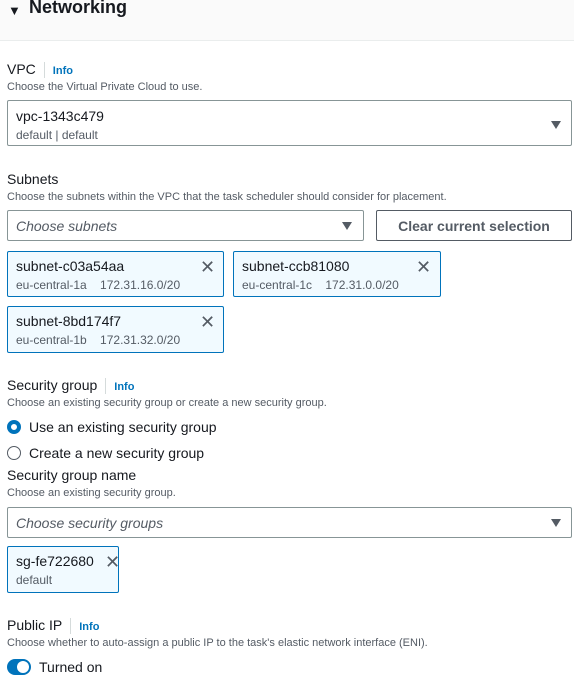  Describe the element at coordinates (35, 625) in the screenshot. I see `public-ip-label: Public IP` at that location.